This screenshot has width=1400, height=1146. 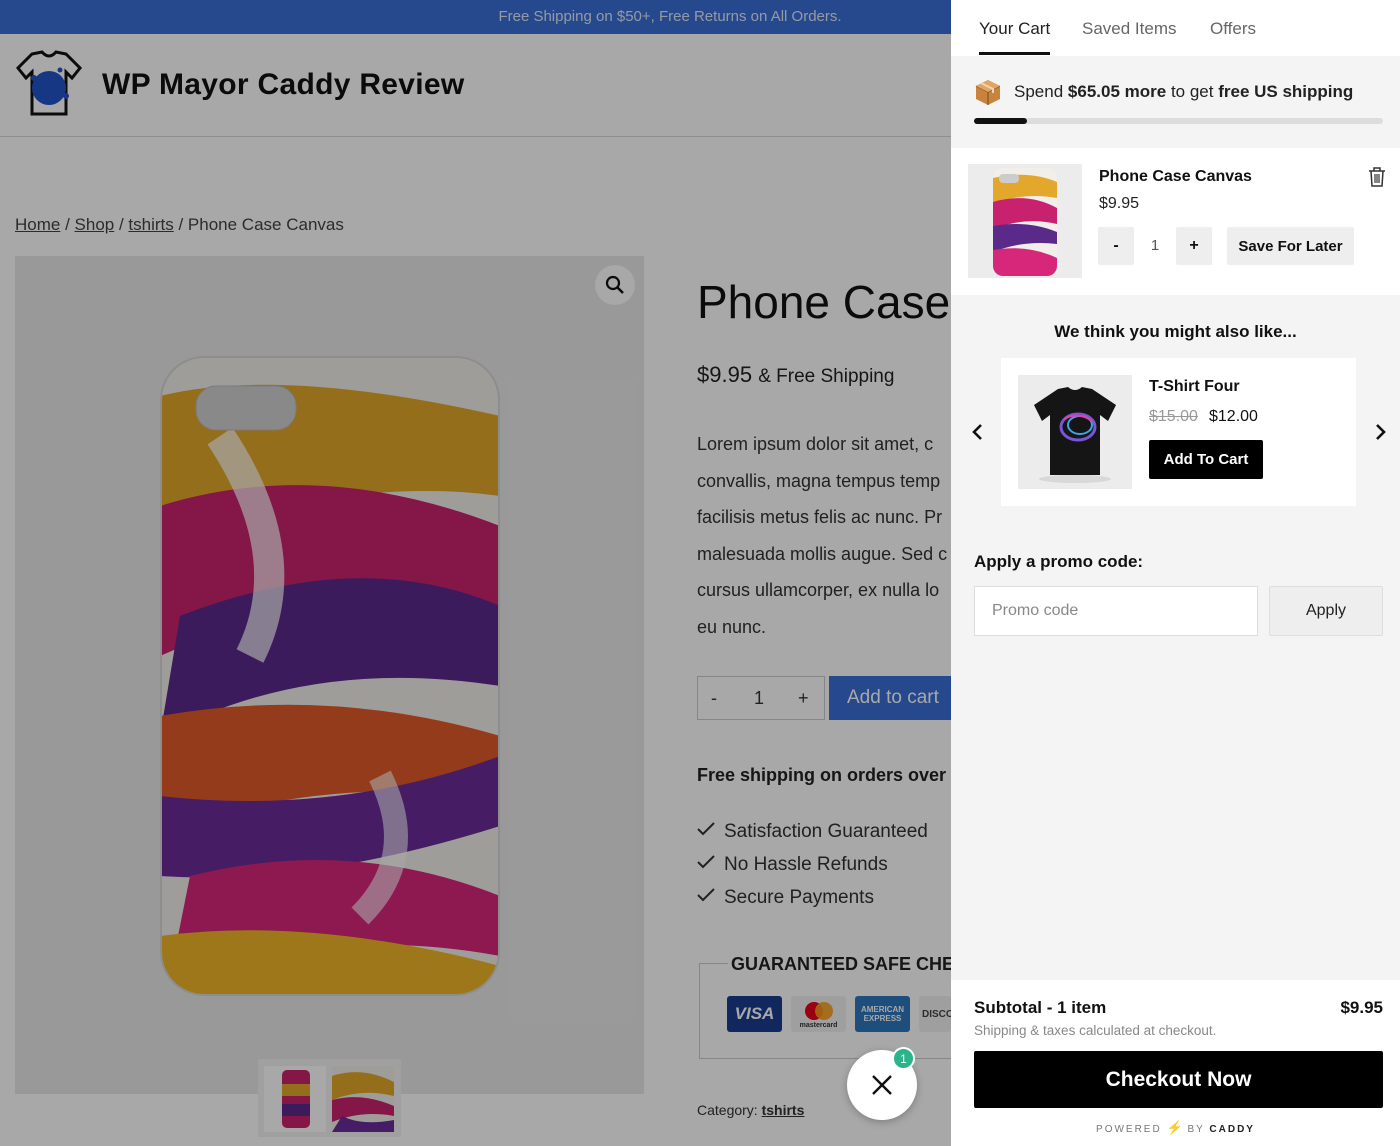 What do you see at coordinates (1040, 1007) in the screenshot?
I see `subtotal-label: Subtotal - 1 item` at bounding box center [1040, 1007].